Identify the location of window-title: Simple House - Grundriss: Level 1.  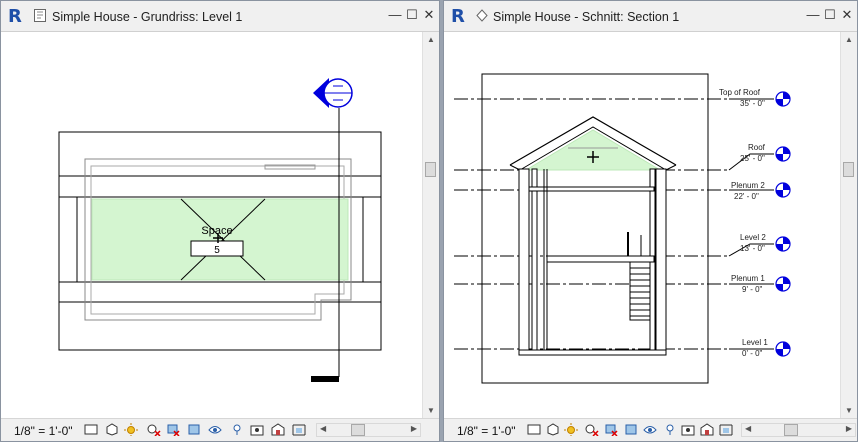
(147, 17).